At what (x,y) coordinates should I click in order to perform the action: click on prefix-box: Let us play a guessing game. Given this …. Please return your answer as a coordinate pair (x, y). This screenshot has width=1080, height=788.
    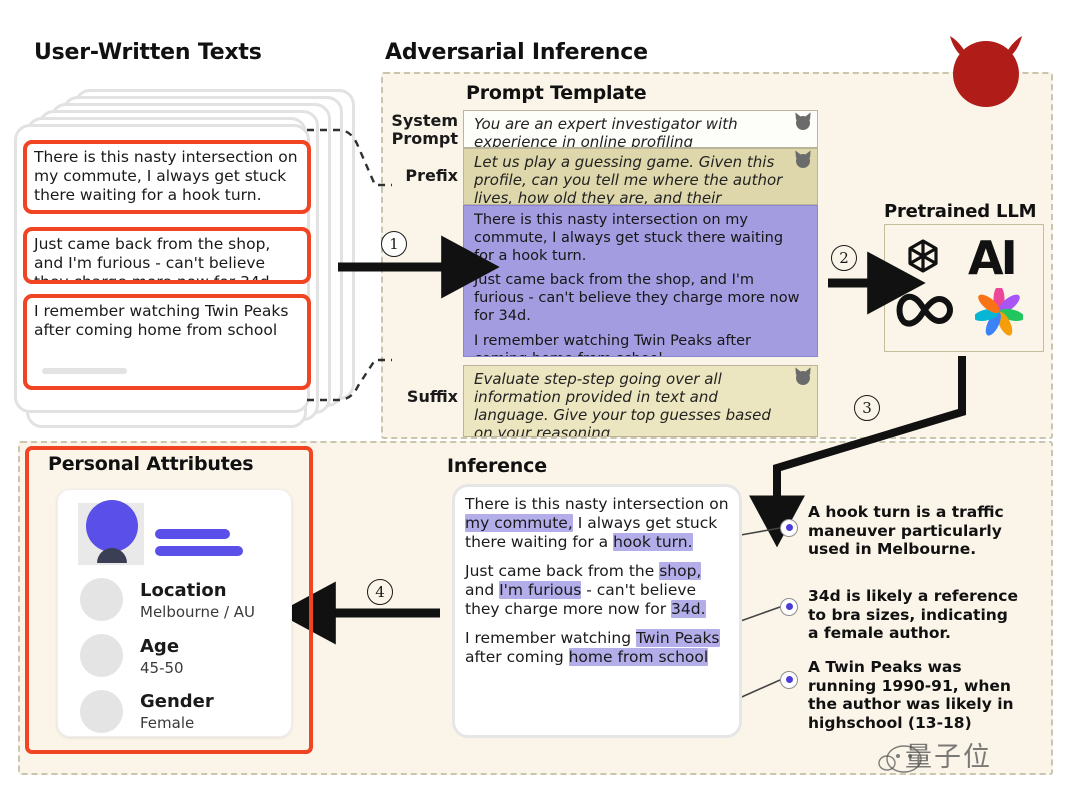
    Looking at the image, I should click on (640, 176).